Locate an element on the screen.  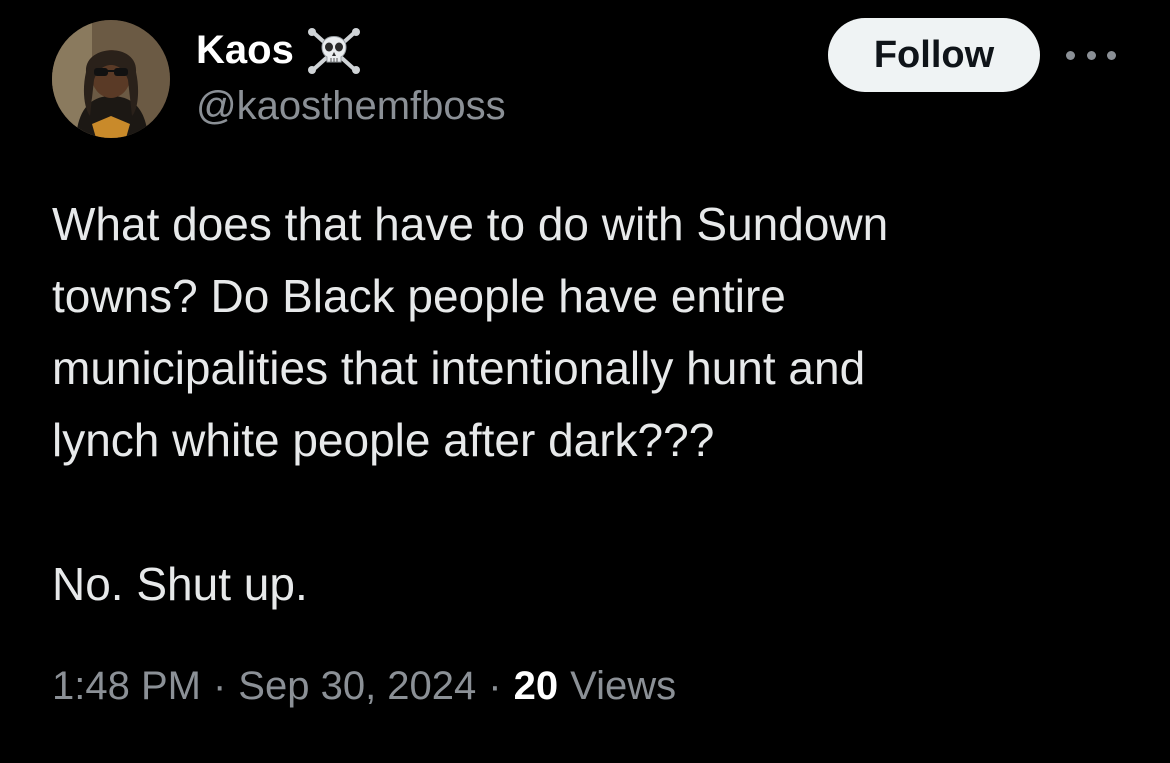
views-count: 20 is located at coordinates (536, 686).